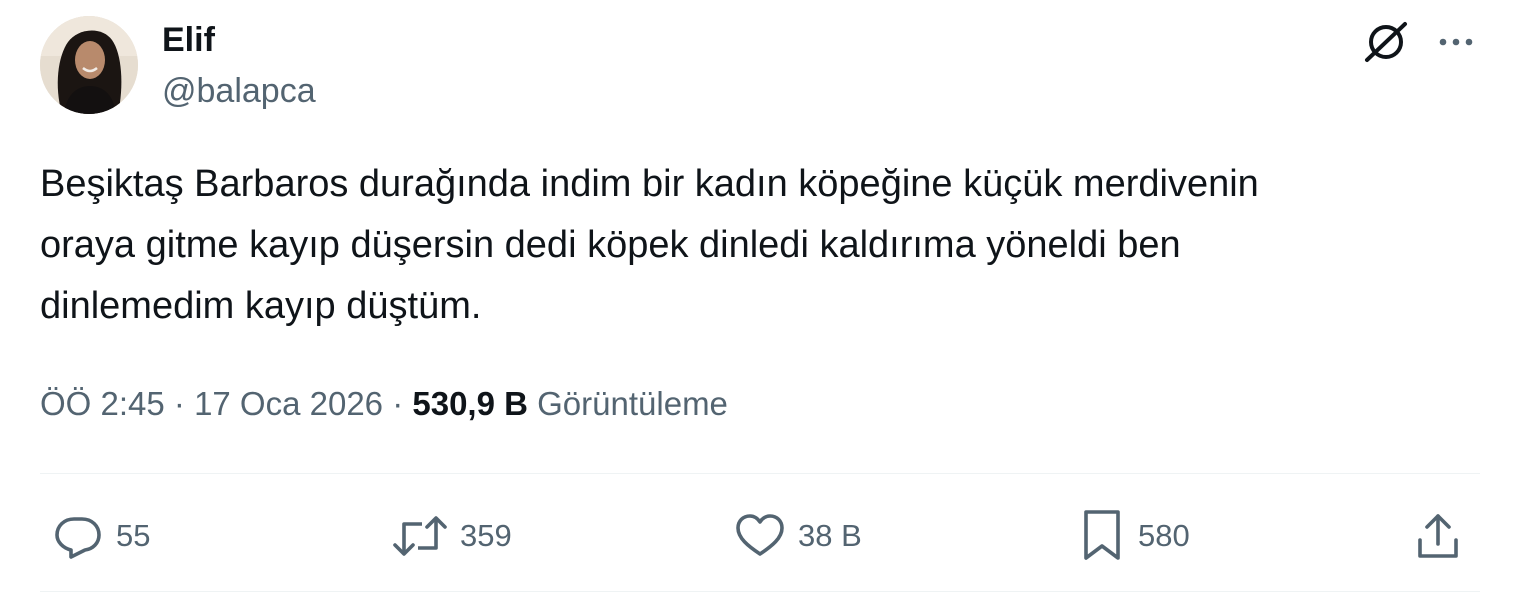 The width and height of the screenshot is (1526, 594). What do you see at coordinates (760, 536) in the screenshot?
I see `heart-icon` at bounding box center [760, 536].